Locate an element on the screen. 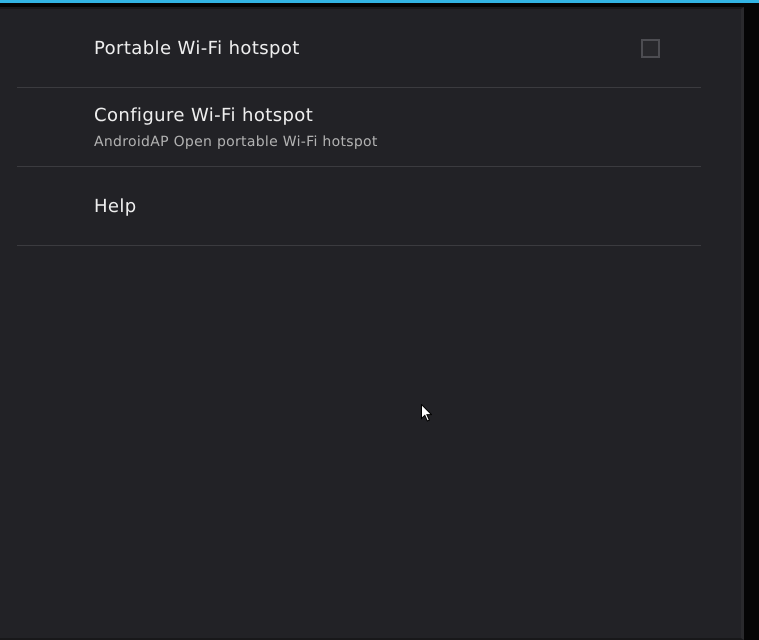 This screenshot has height=640, width=759. setting-title: Help is located at coordinates (115, 207).